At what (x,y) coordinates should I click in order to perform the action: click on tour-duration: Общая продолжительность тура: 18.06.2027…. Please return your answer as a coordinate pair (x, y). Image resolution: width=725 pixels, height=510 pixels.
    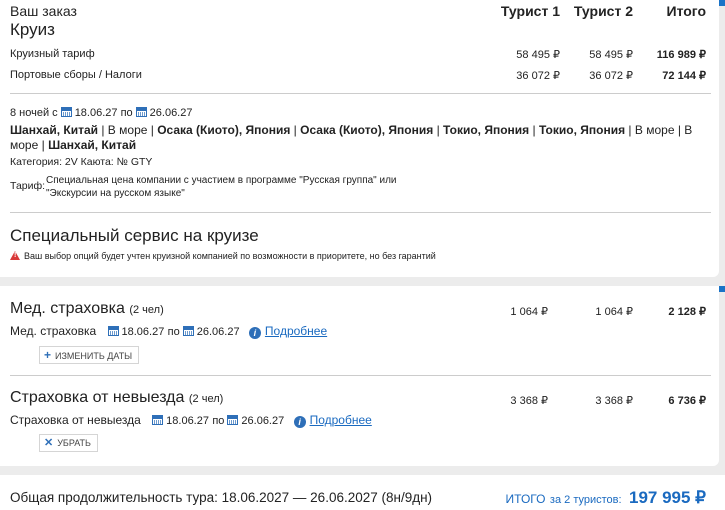
    Looking at the image, I should click on (221, 497).